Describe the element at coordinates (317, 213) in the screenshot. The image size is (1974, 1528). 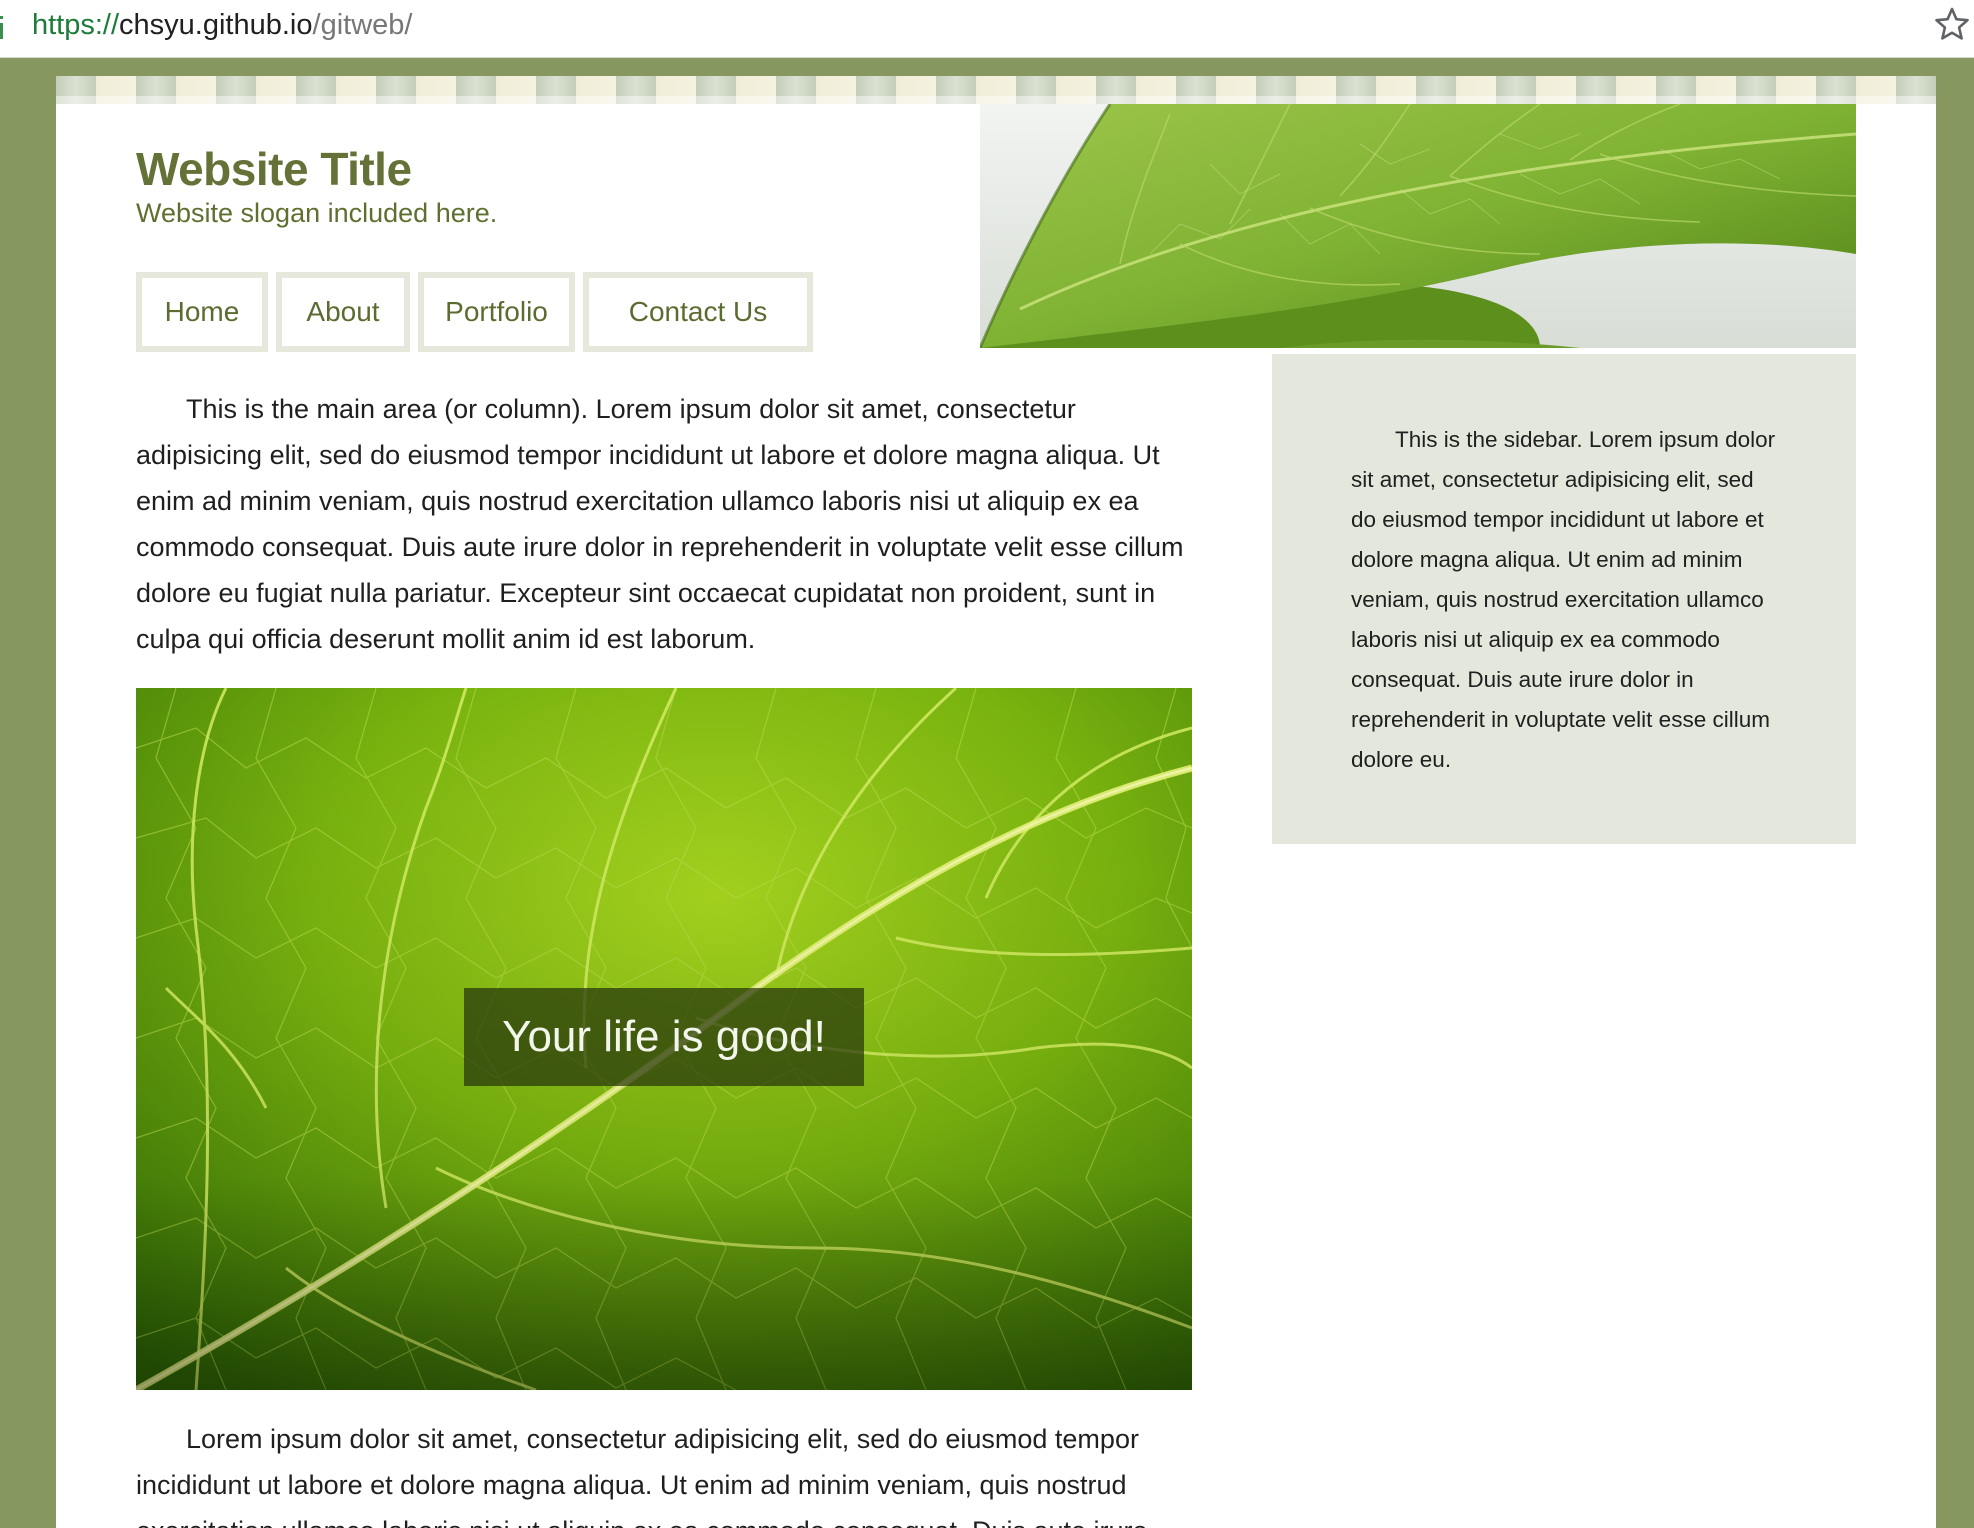
I see `site-slogan: Website slogan included here.` at that location.